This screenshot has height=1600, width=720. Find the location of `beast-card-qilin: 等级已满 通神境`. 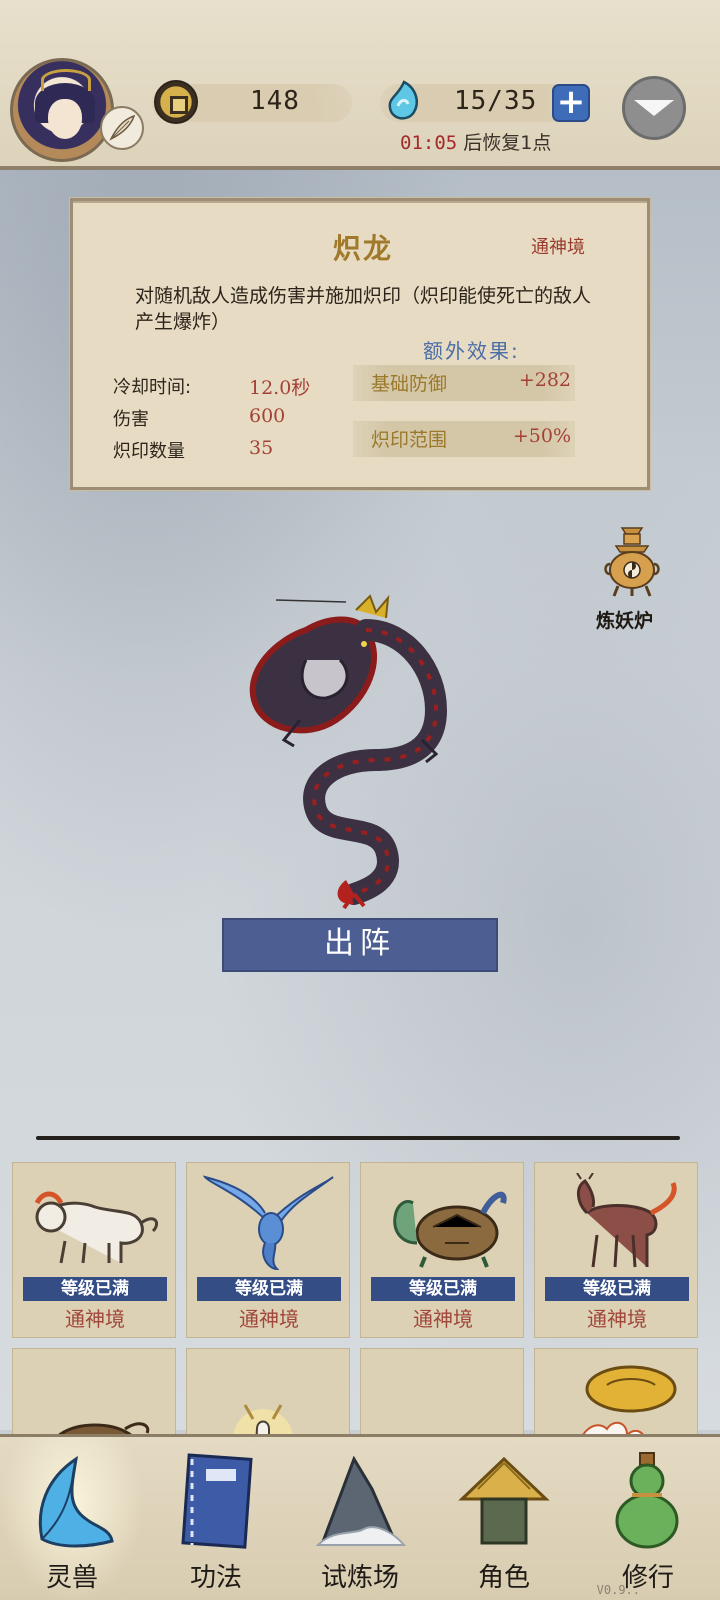

beast-card-qilin: 等级已满 通神境 is located at coordinates (616, 1250).